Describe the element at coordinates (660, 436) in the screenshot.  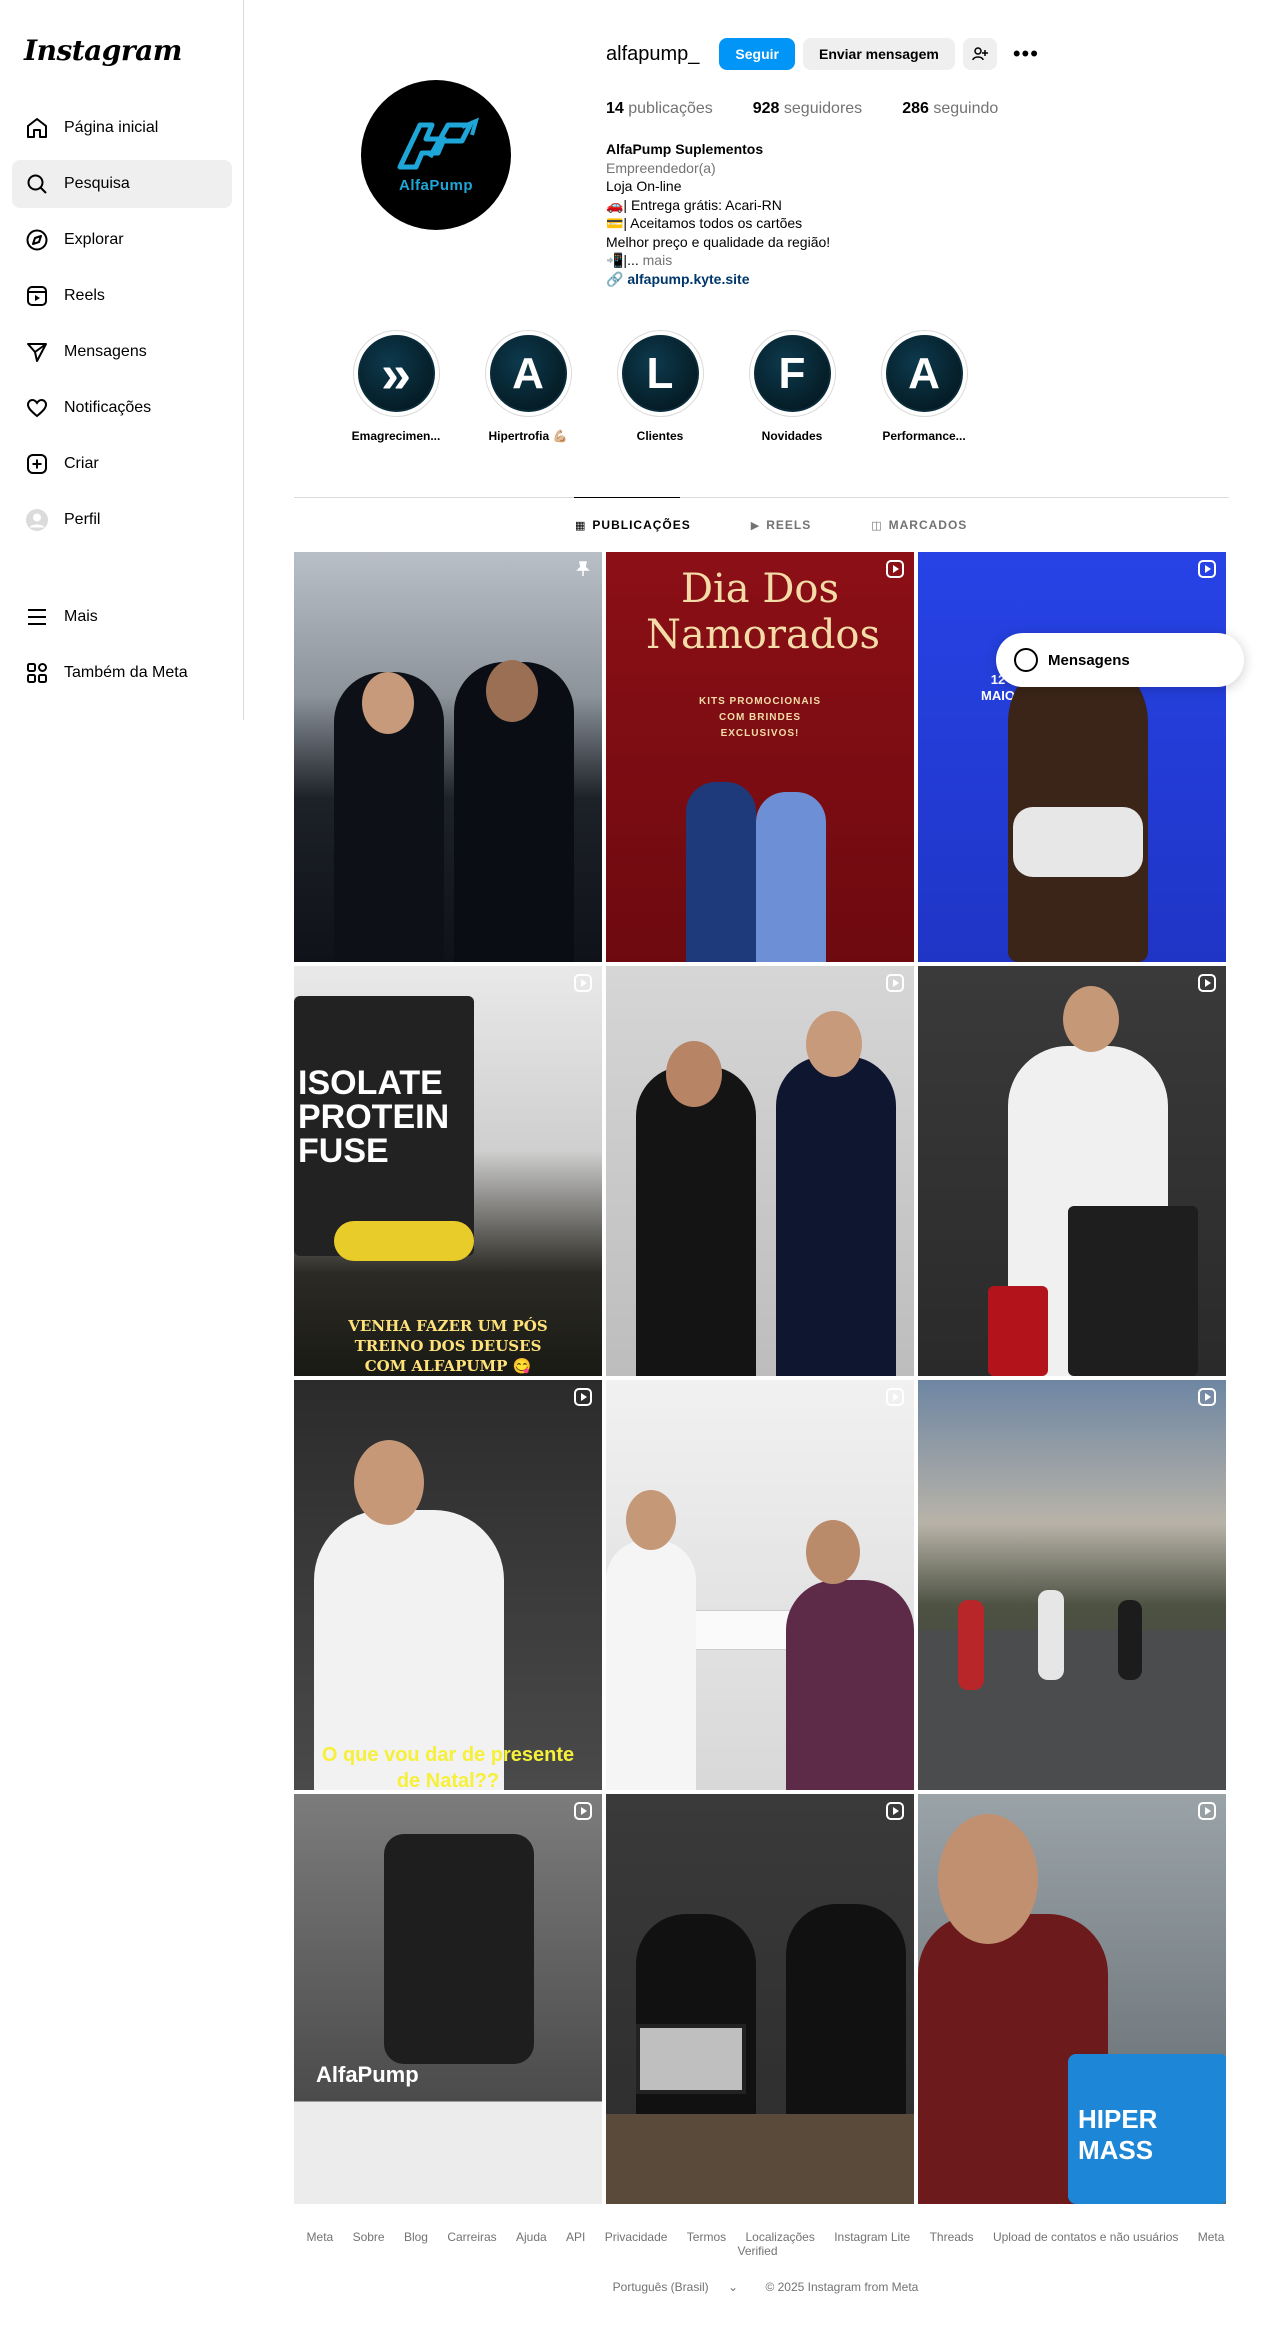
I see `highlight-label: Clientes` at that location.